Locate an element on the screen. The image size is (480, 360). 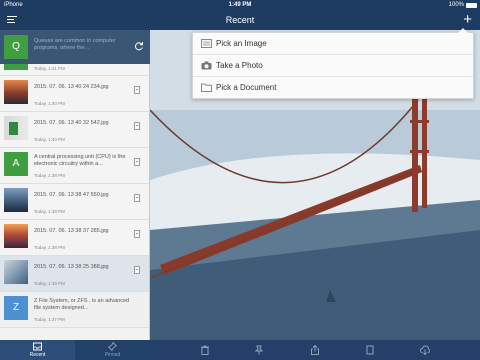
trash-icon is located at coordinates (205, 350).